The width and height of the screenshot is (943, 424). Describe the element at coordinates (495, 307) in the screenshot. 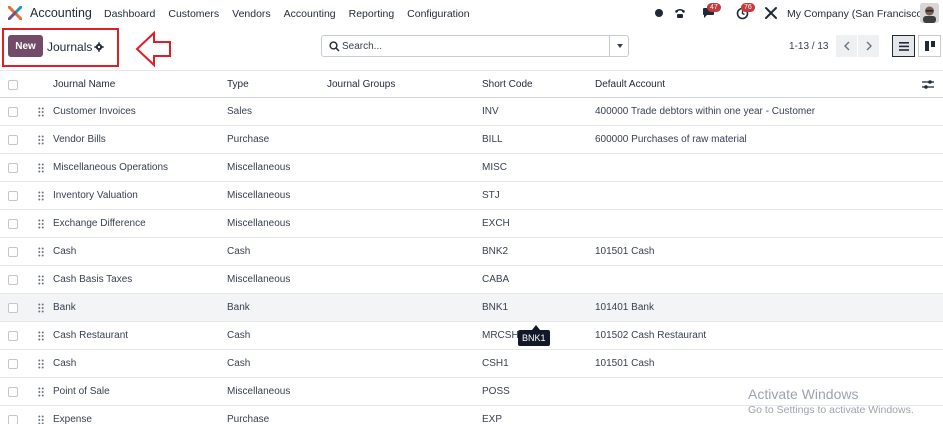

I see `cell-short-code: BNK1` at that location.